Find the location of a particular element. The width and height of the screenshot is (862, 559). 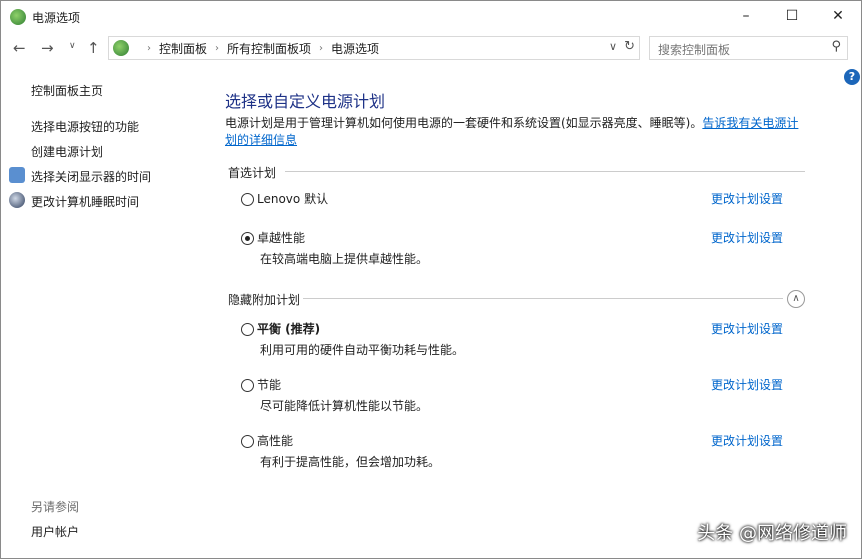

title-bar: 电源选项 – ☐ ✕ is located at coordinates (431, 17).